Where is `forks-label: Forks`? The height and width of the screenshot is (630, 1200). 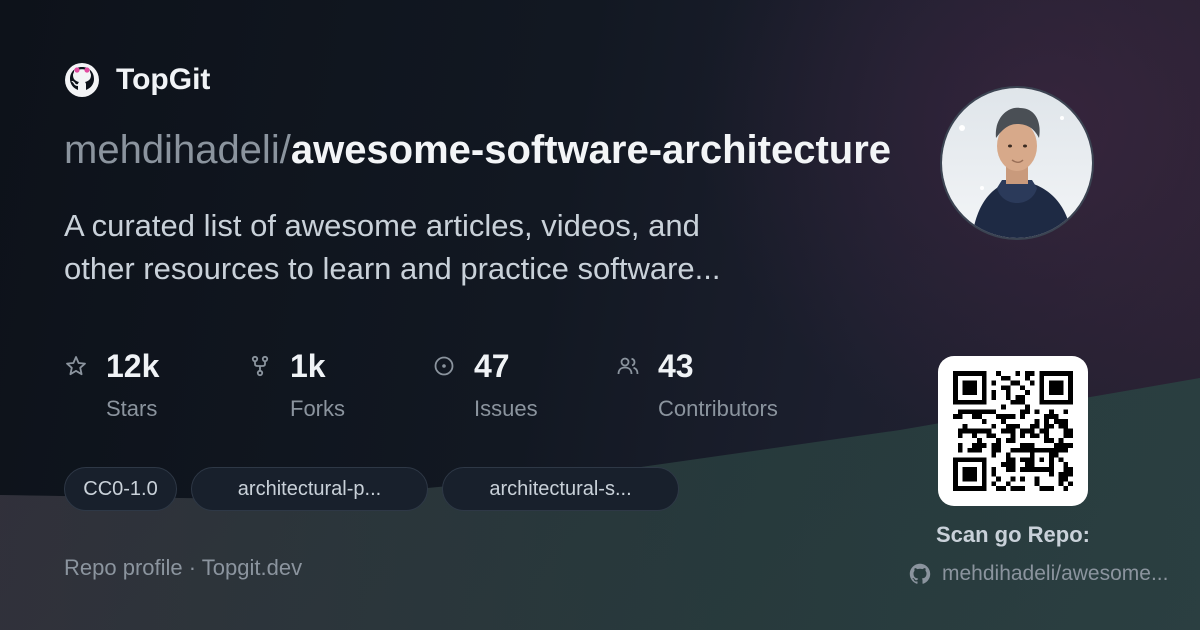
forks-label: Forks is located at coordinates (317, 408).